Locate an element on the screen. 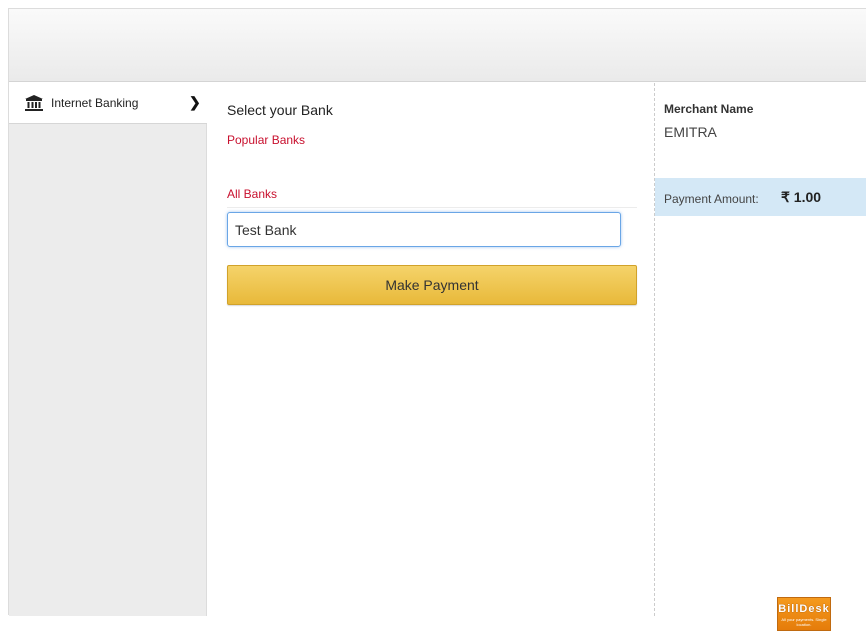  payment-amount-value: ₹ 1.00 is located at coordinates (801, 197).